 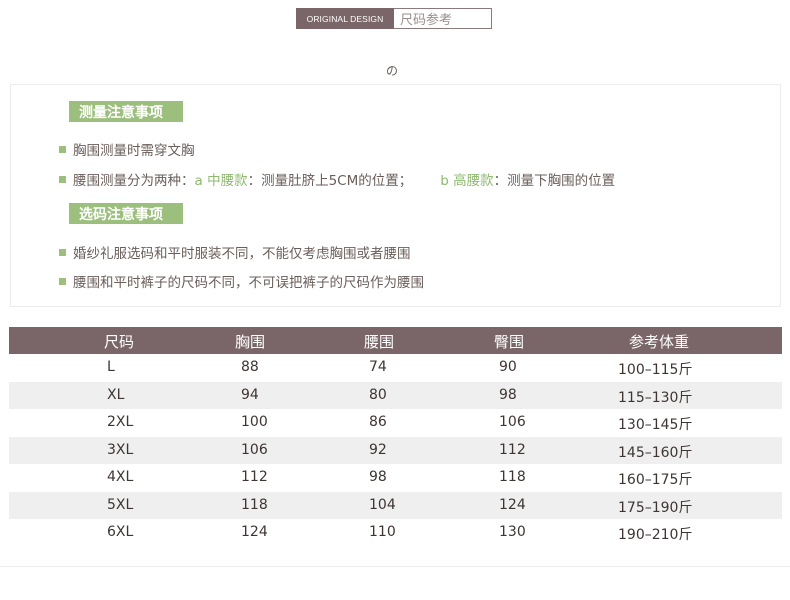 I want to click on select-note-1: 婚纱礼服选码和平时服装不同，不能仅考虑胸围或者腰围, so click(x=235, y=252).